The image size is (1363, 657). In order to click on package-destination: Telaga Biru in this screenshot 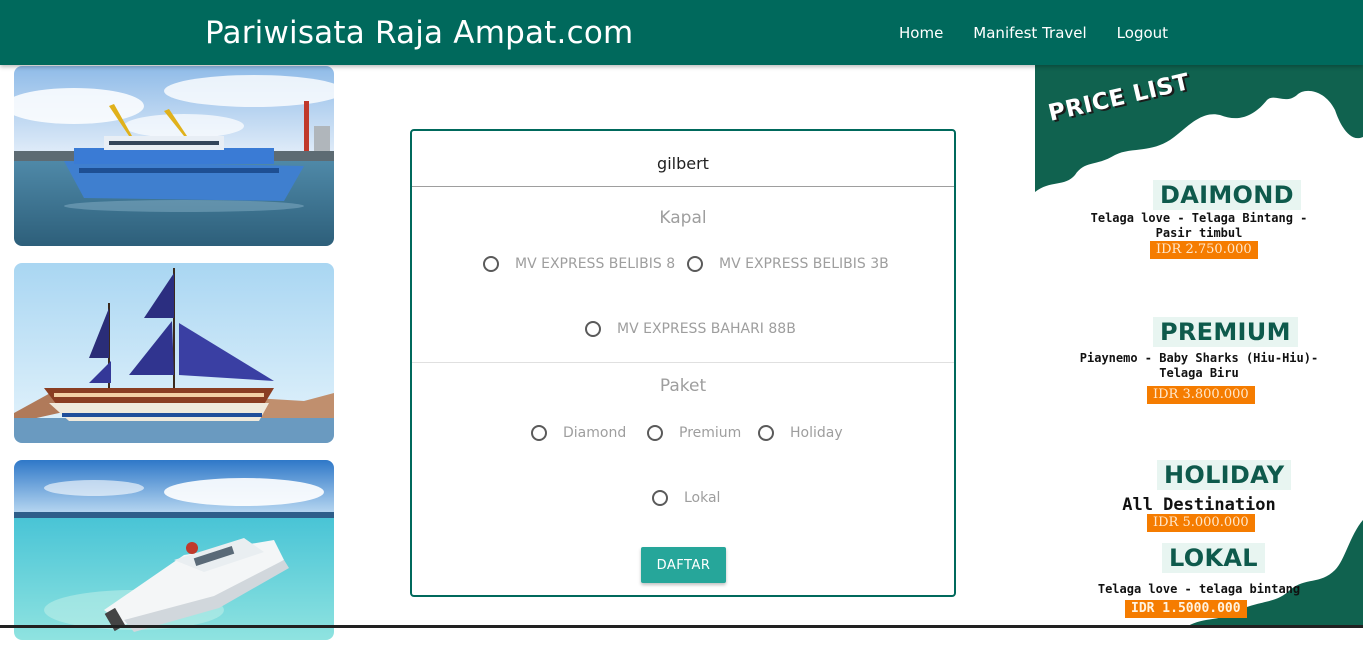, I will do `click(1199, 373)`.